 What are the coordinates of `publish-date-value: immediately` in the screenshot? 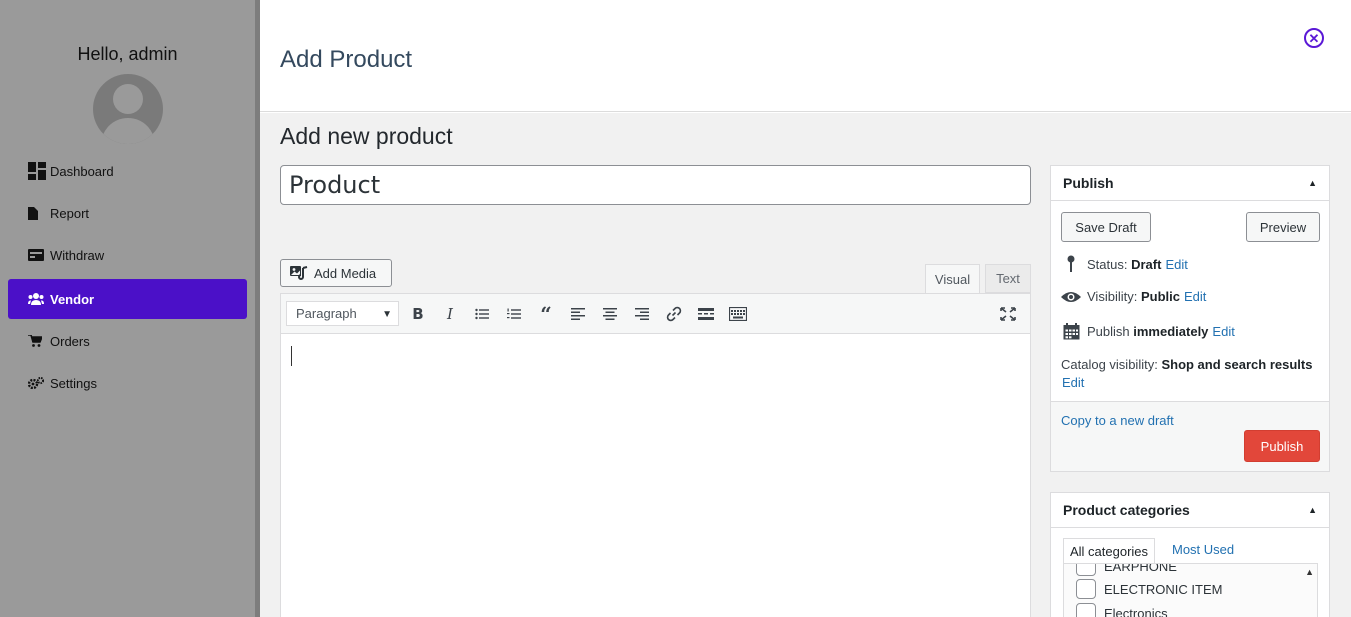 It's located at (1171, 331).